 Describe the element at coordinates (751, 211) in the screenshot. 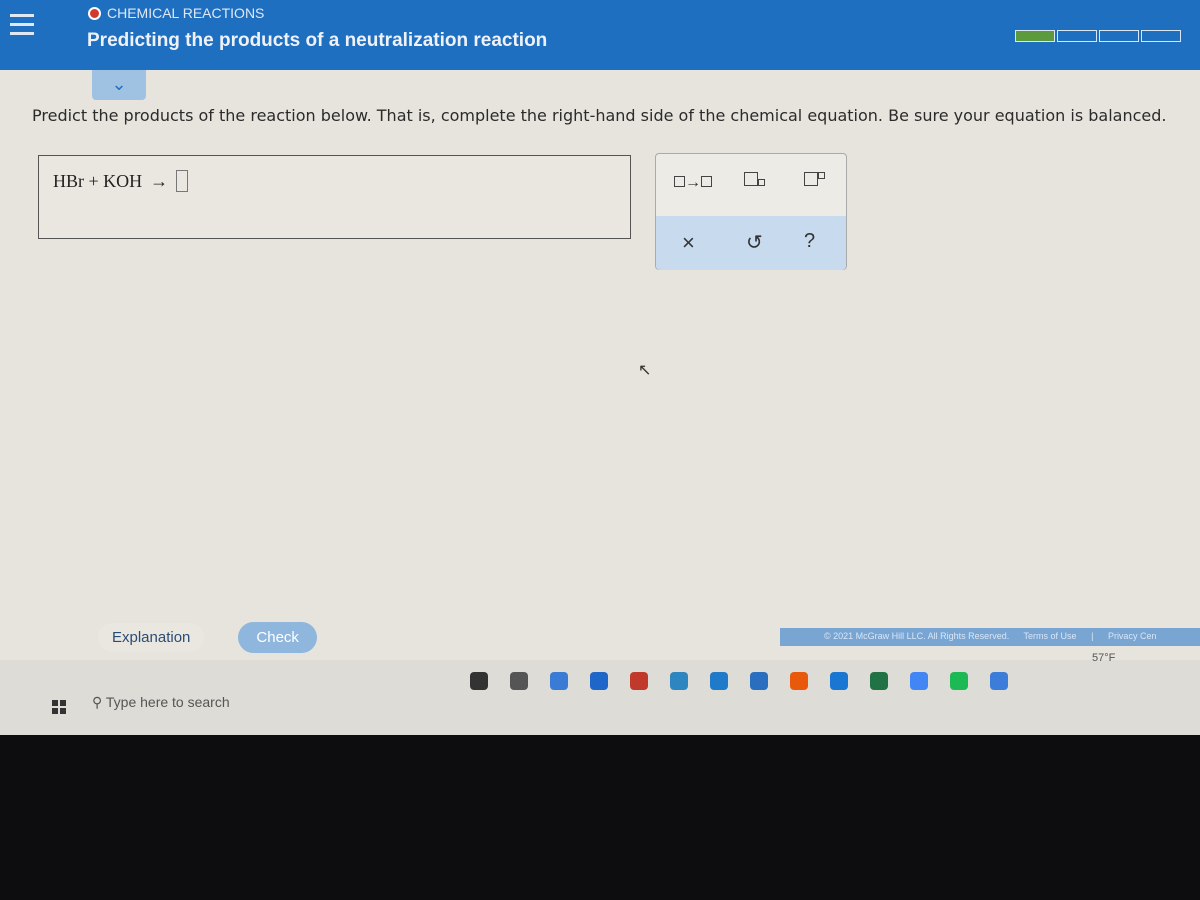

I see `toolbox: → × ↺ ?` at that location.